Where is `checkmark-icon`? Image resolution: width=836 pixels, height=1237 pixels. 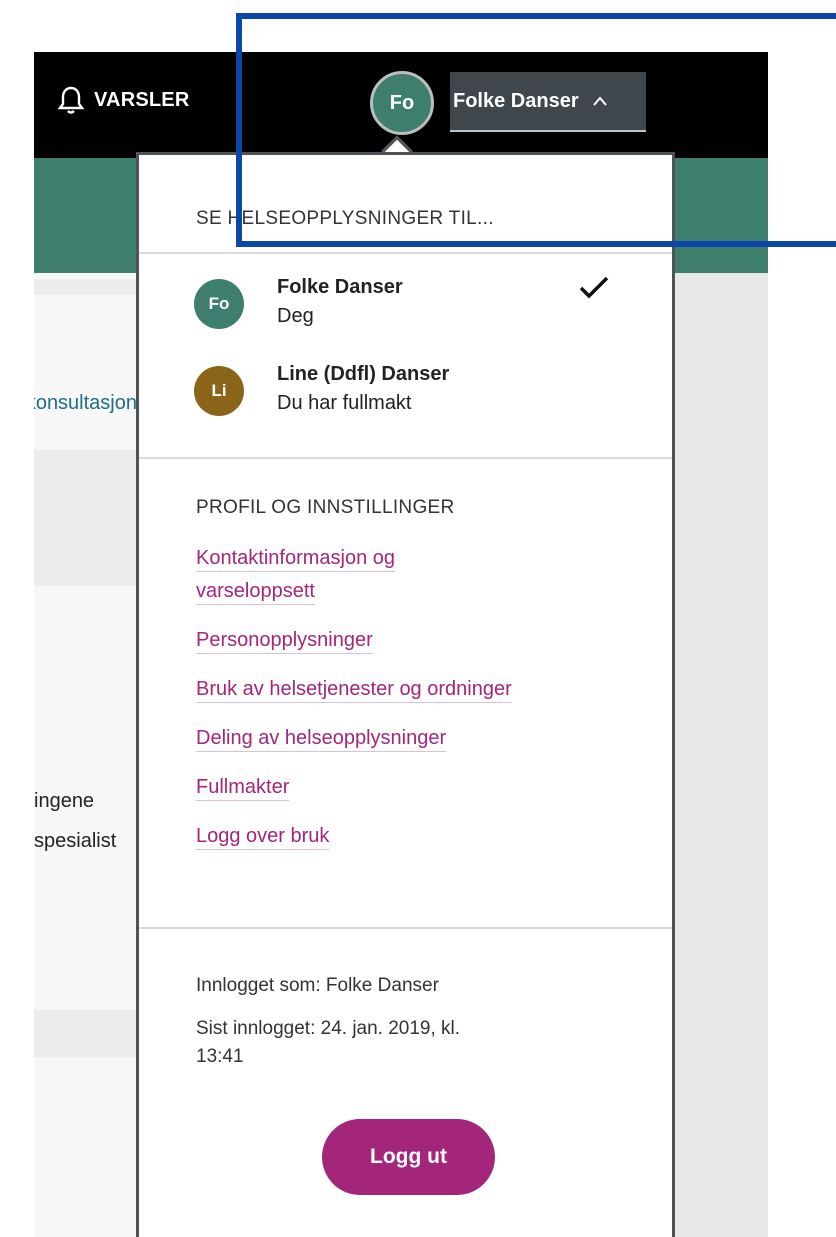 checkmark-icon is located at coordinates (594, 287).